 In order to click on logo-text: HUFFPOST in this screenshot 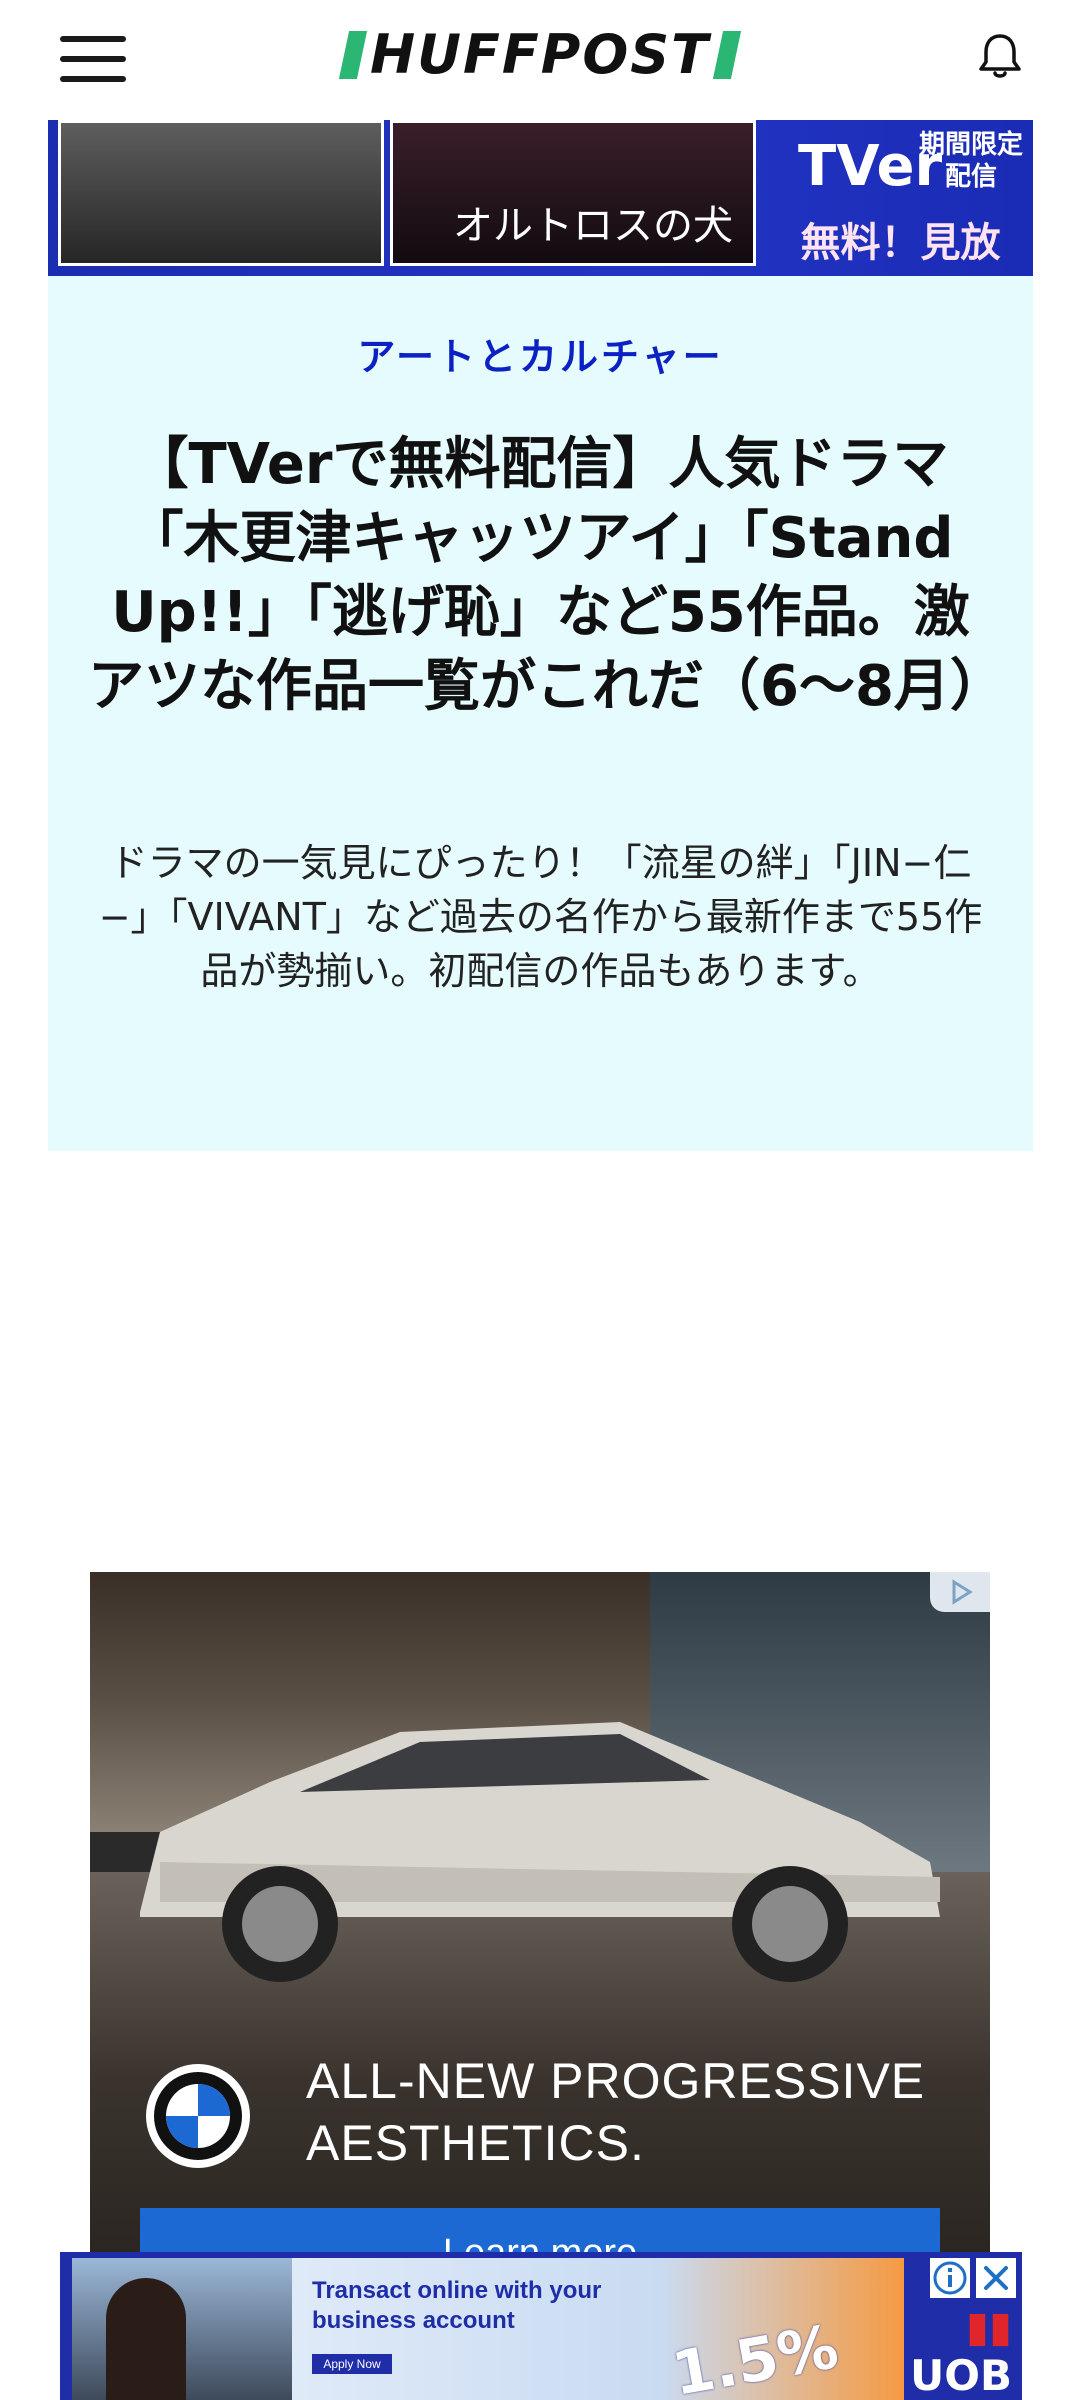, I will do `click(540, 54)`.